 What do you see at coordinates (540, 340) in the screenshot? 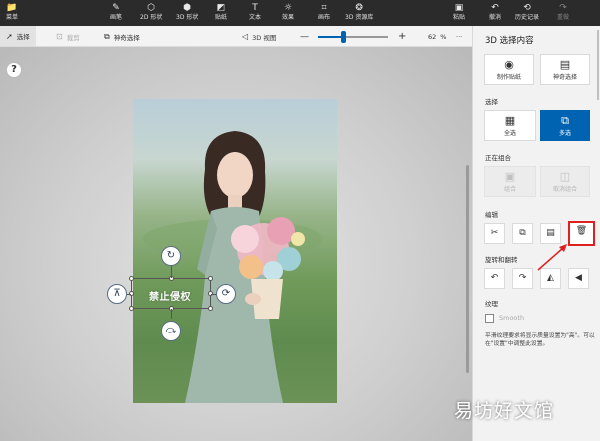
I see `texture-description: 平滑纹理要求将显示质量设置为"高"。可以在"设置"中调整此设置。` at bounding box center [540, 340].